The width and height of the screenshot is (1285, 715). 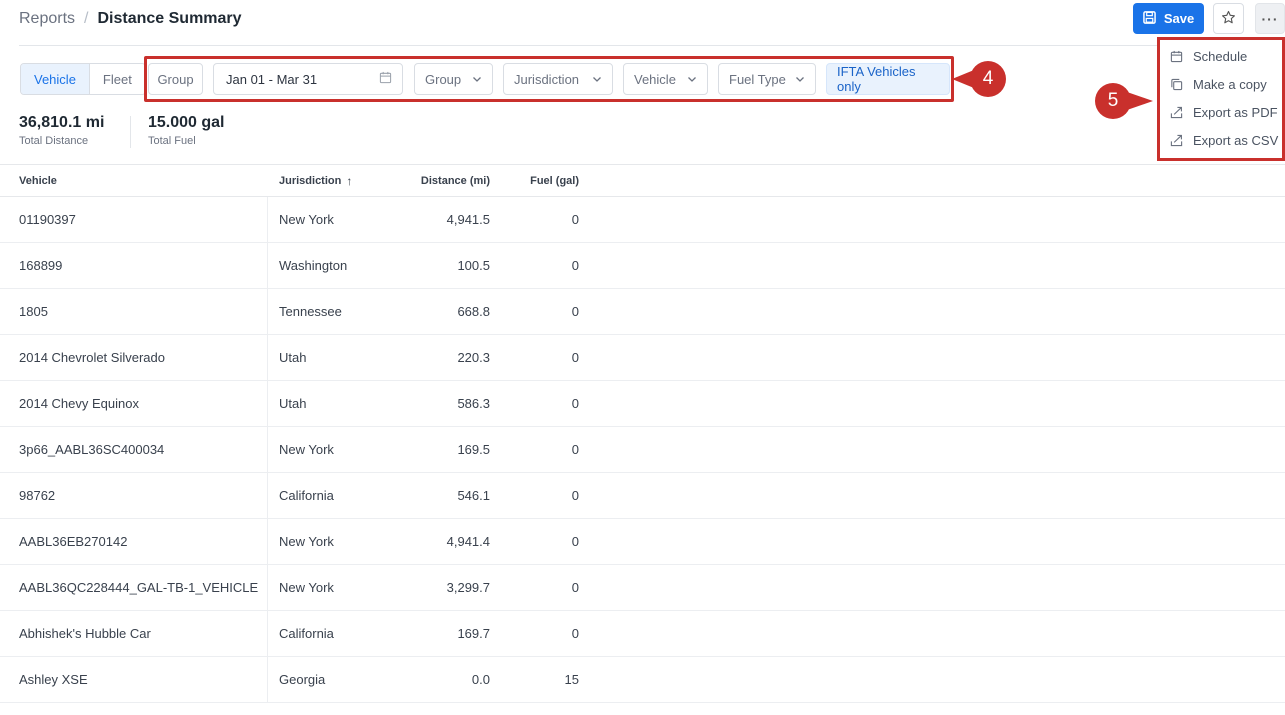 I want to click on ifta-vehicles-toggle: IFTA Vehicles only, so click(x=888, y=79).